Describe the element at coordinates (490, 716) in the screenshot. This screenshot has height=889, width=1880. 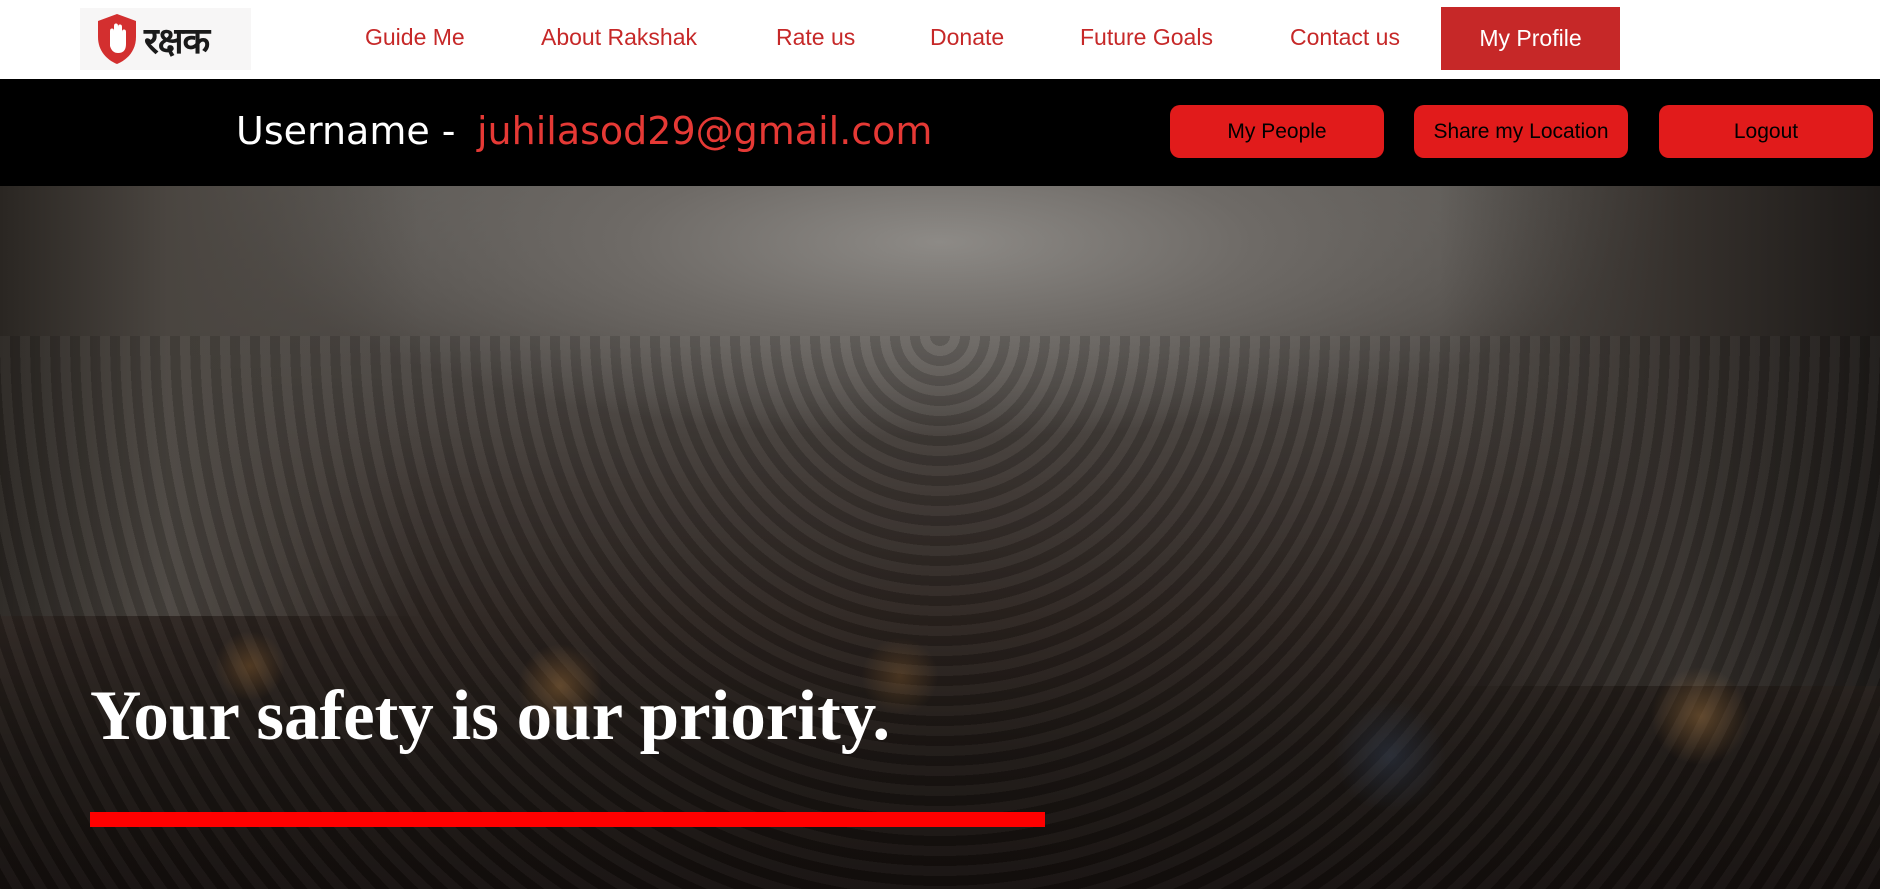
I see `hero-title: Your safety is our priority.` at that location.